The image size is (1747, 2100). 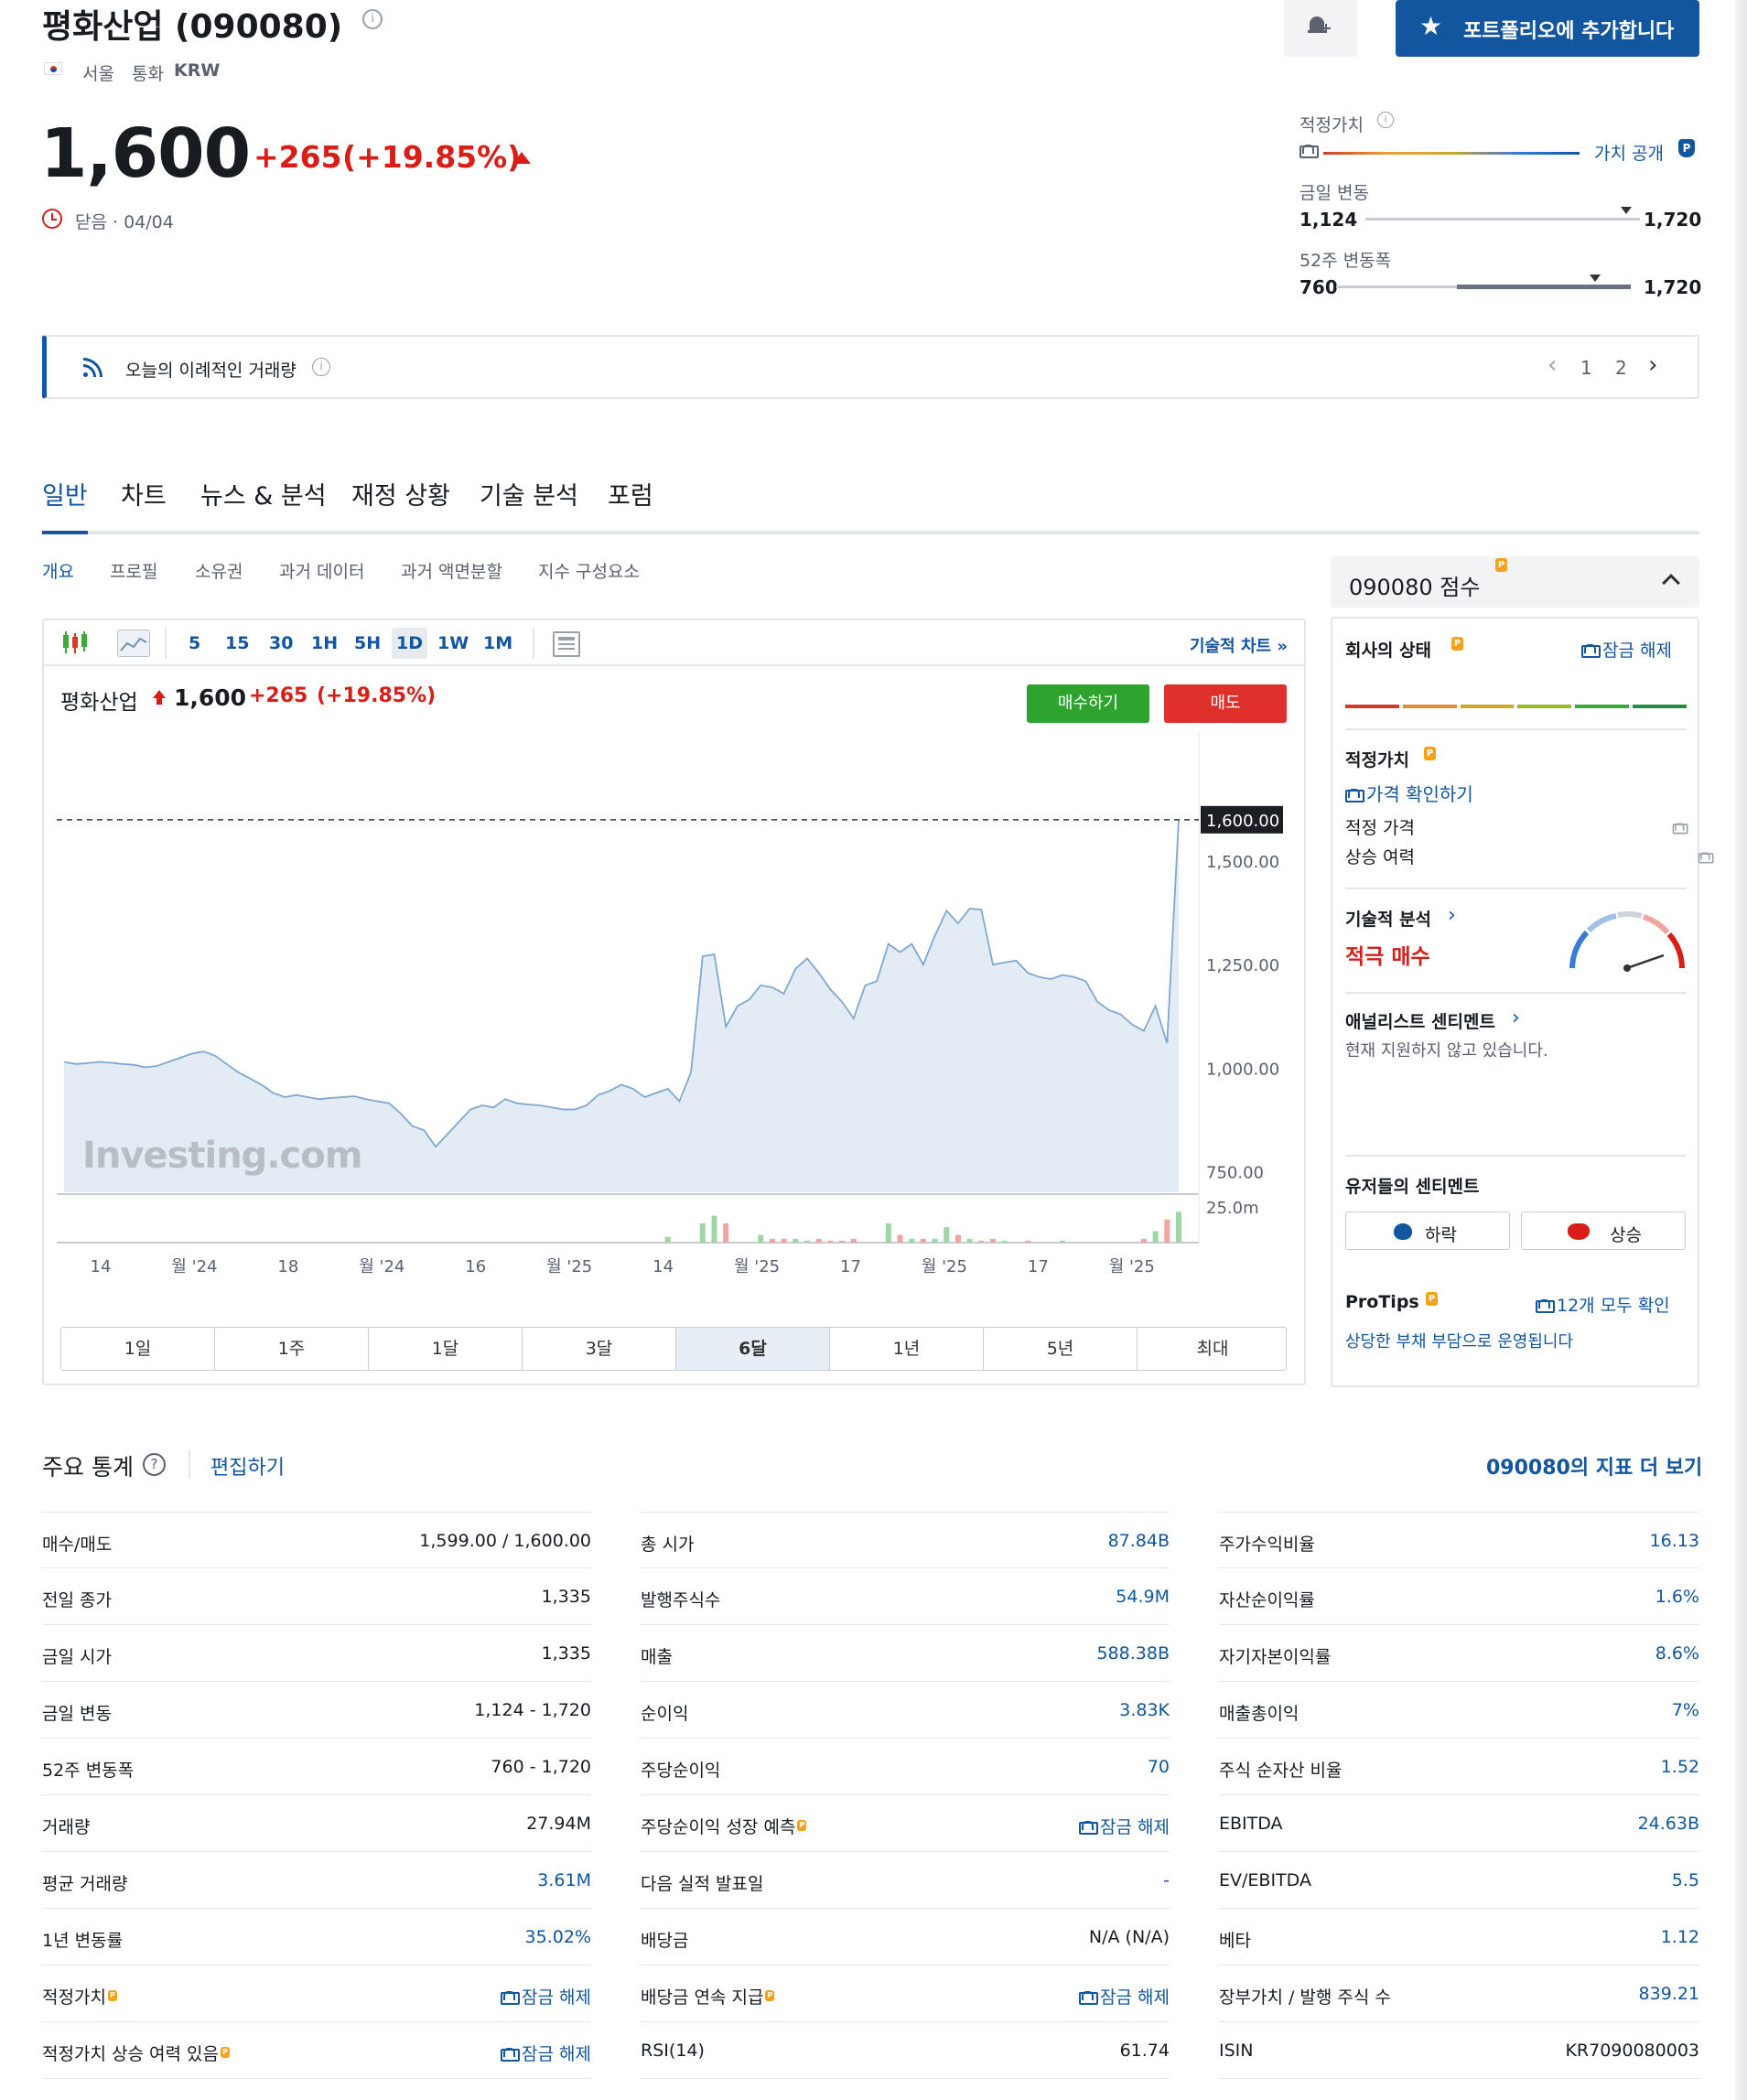 I want to click on next-arrow-icon: ›, so click(x=1652, y=365).